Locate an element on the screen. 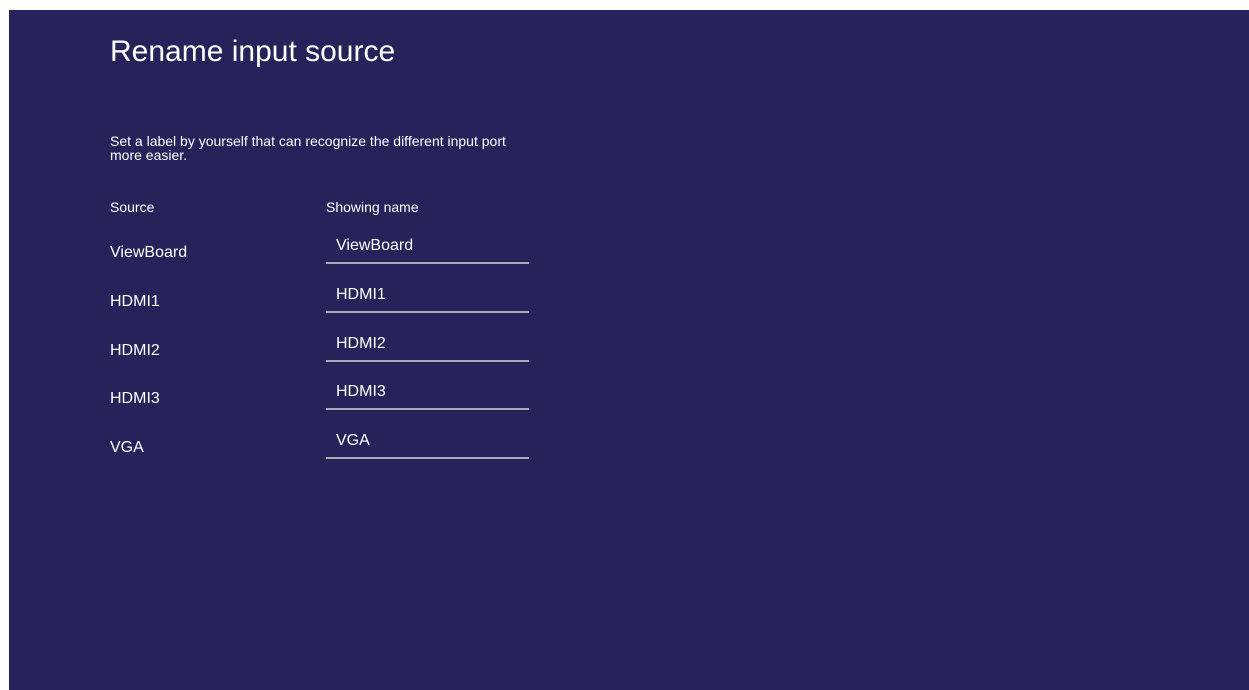 Image resolution: width=1249 pixels, height=690 pixels. source-label: ViewBoard is located at coordinates (149, 252).